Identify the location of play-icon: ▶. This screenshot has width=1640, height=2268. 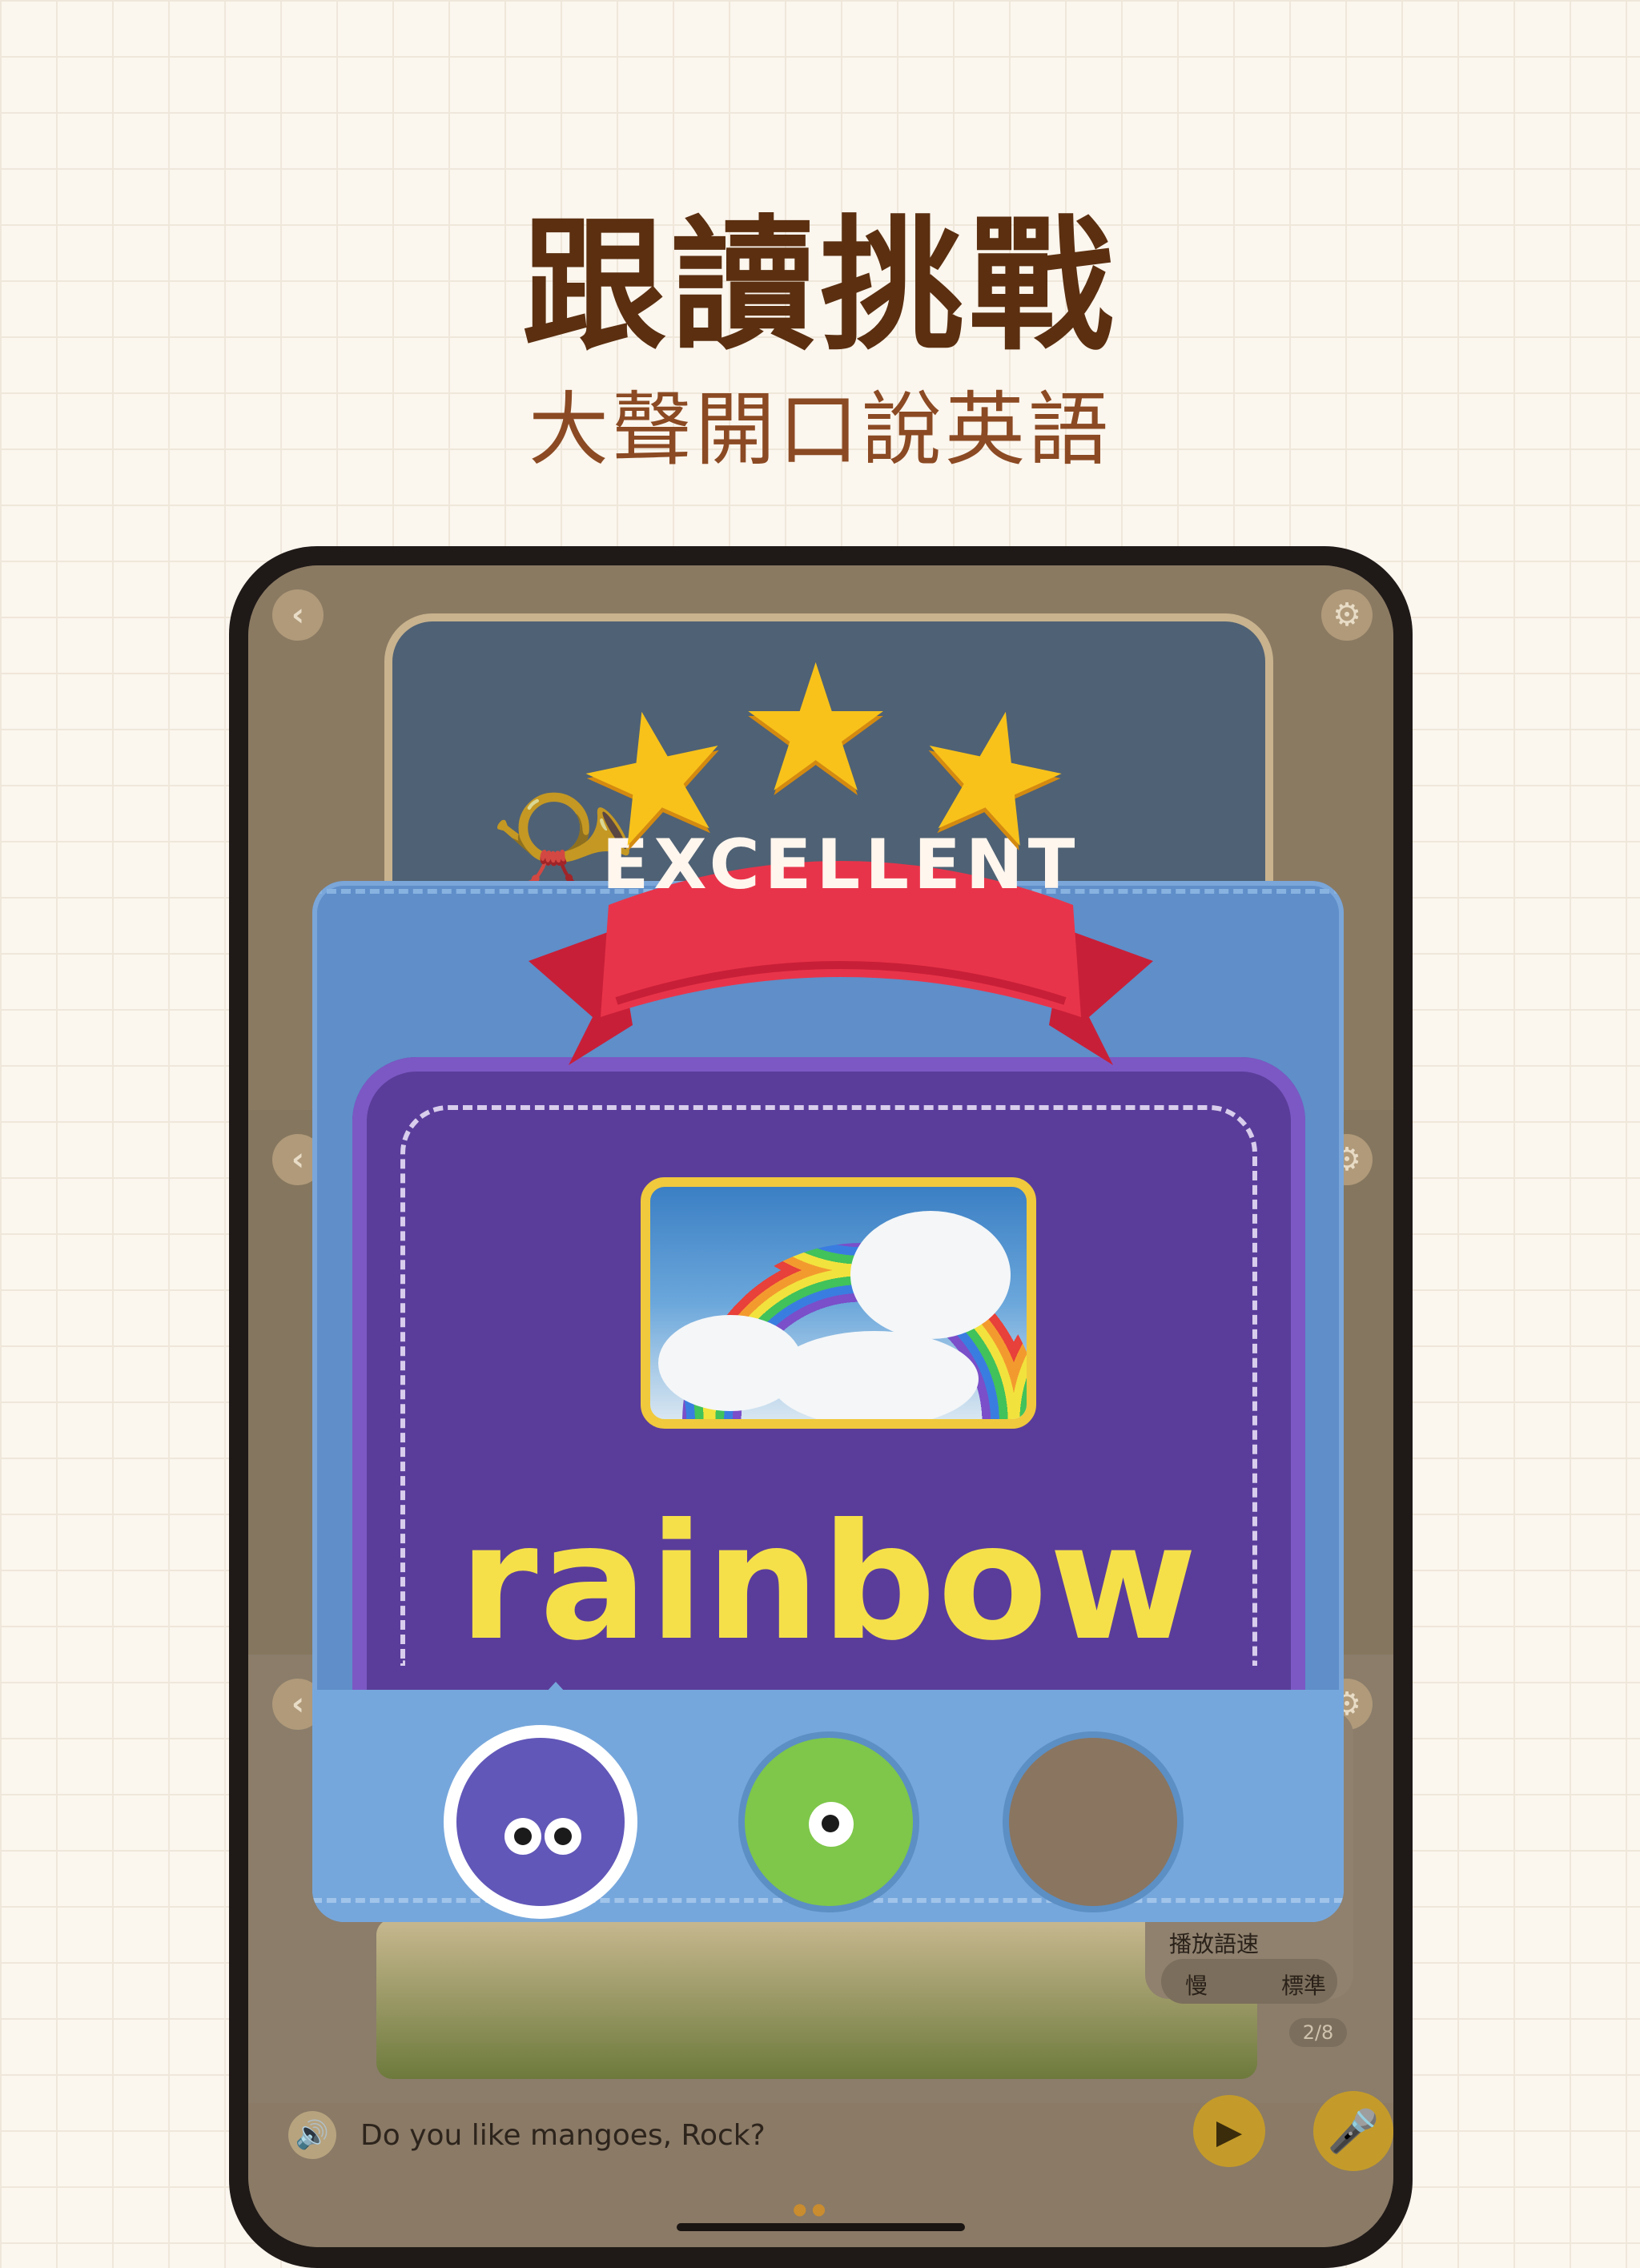
(1229, 2131).